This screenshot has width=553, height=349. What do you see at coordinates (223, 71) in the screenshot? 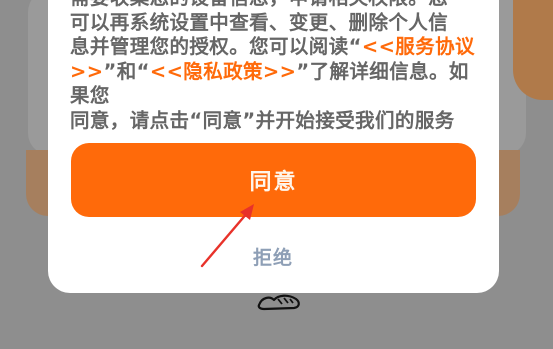
I see `privacy-policy-link: <<隐私政策>>` at bounding box center [223, 71].